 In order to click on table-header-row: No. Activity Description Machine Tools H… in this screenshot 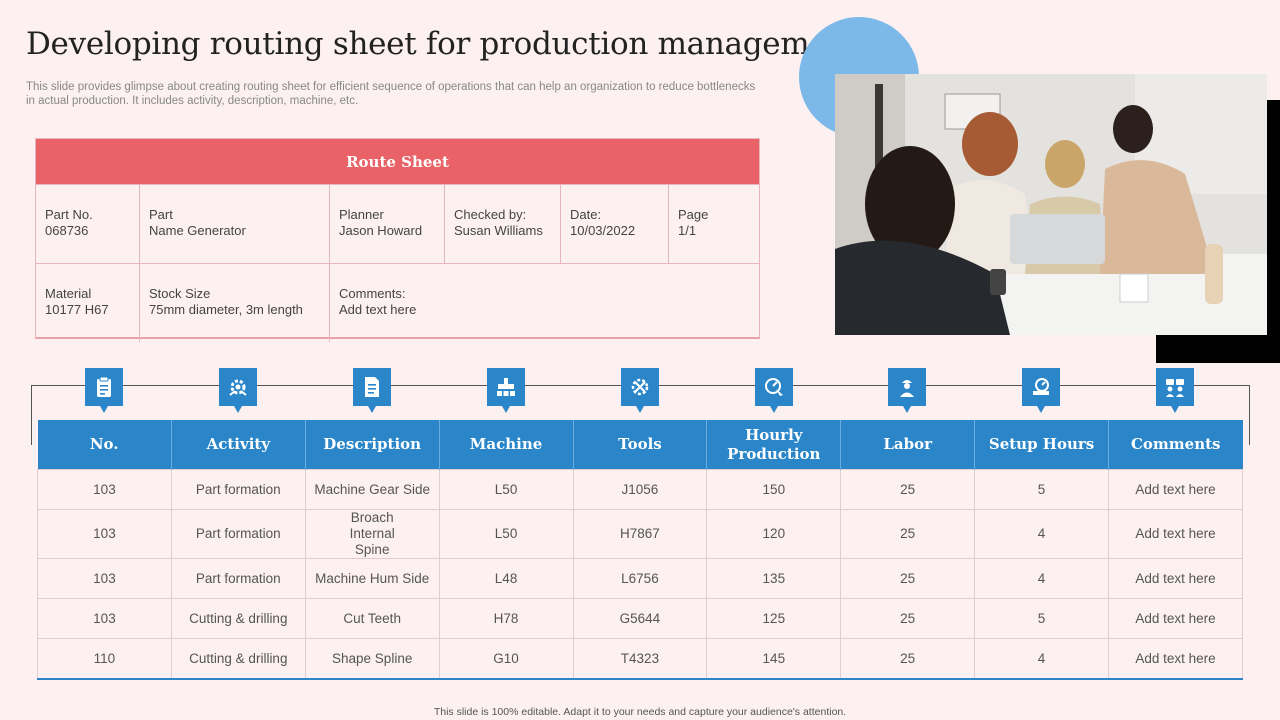, I will do `click(640, 445)`.